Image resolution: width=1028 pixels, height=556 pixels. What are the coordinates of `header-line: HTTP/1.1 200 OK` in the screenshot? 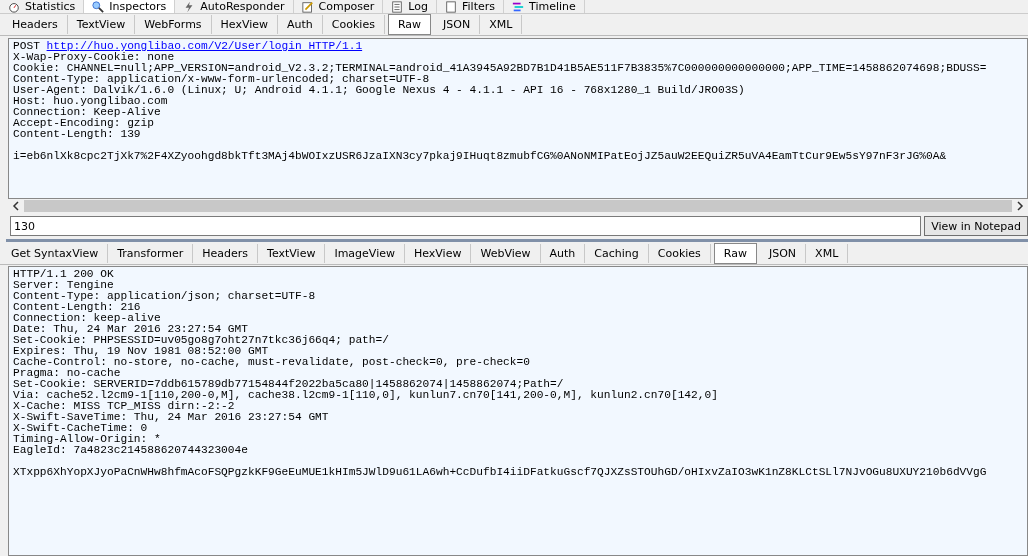 It's located at (64, 274).